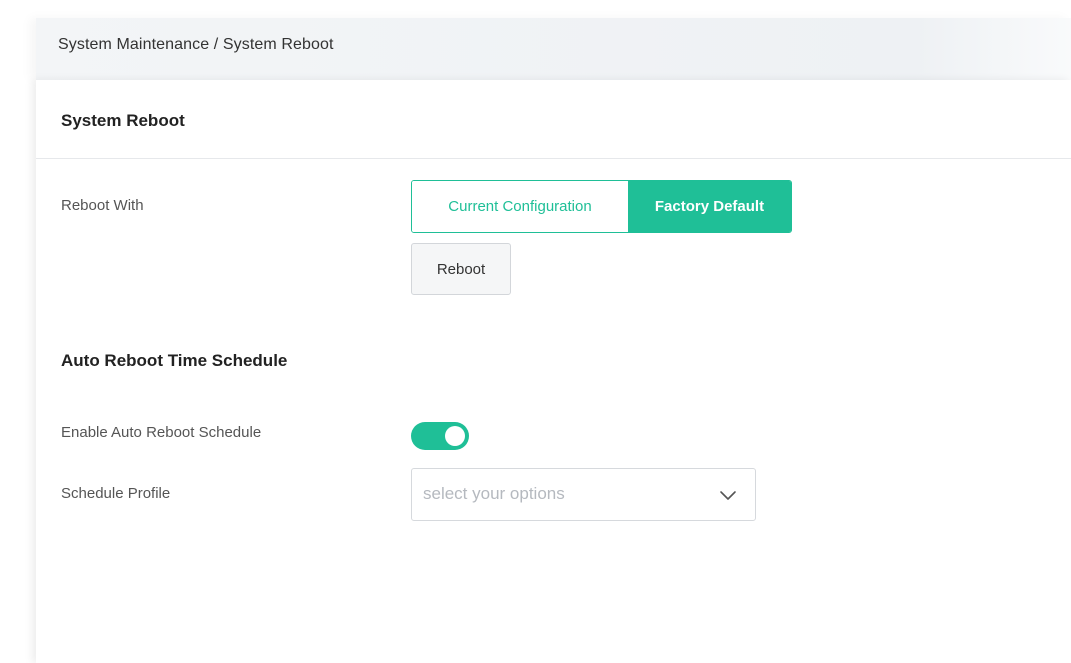  What do you see at coordinates (196, 44) in the screenshot?
I see `breadcrumb: System Maintenance / System Reboot` at bounding box center [196, 44].